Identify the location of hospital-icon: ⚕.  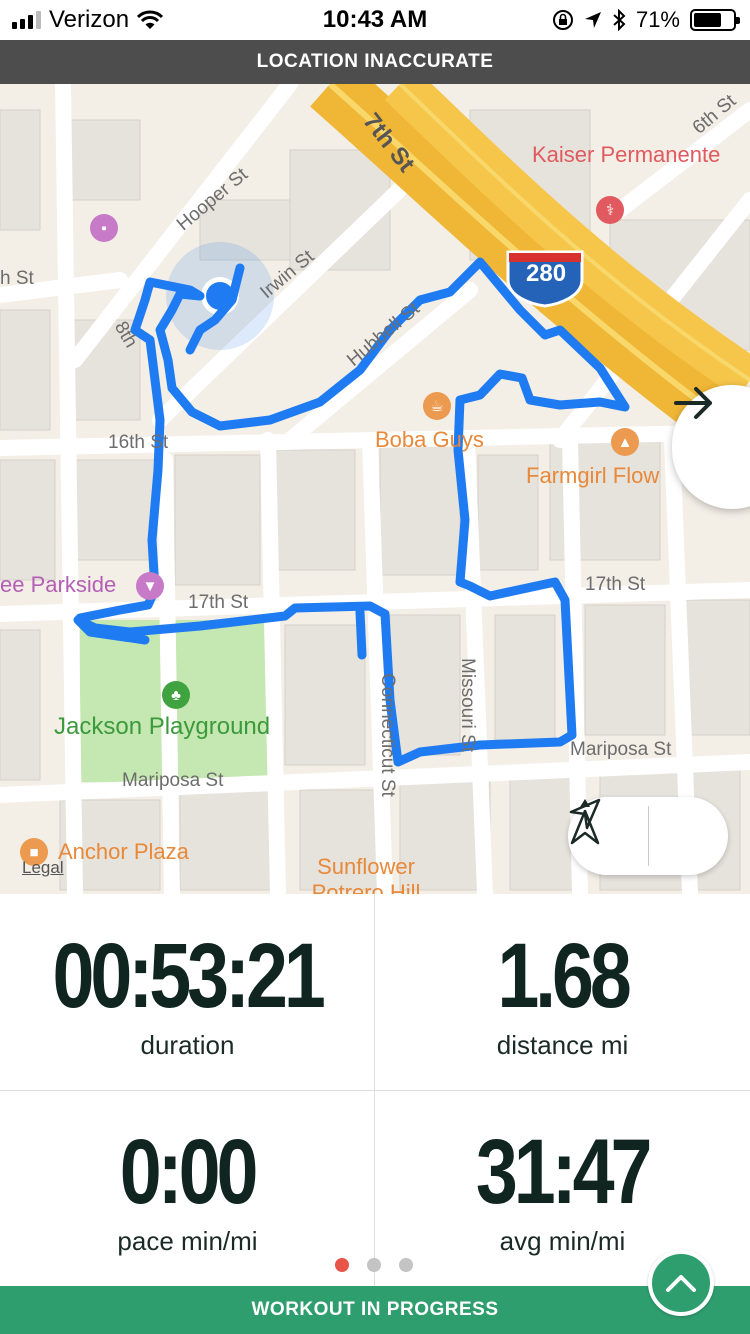
(610, 210).